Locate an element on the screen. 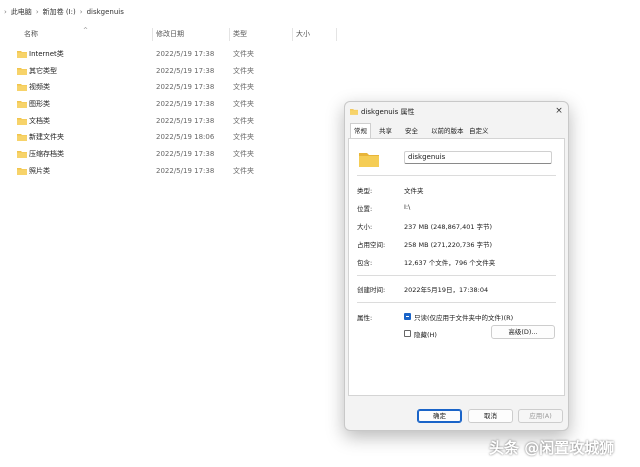 The height and width of the screenshot is (467, 640). tab-security: 安全 is located at coordinates (411, 131).